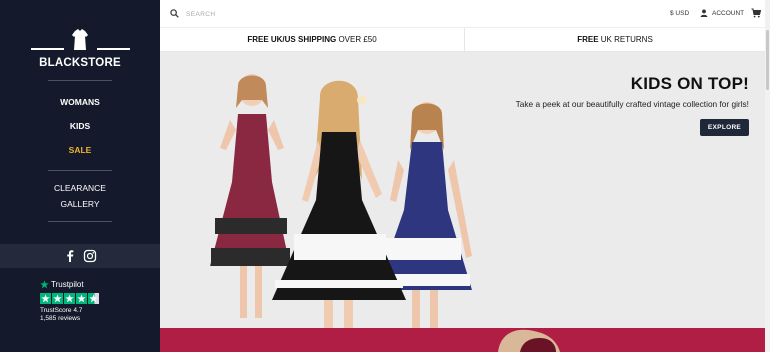 This screenshot has height=352, width=770. What do you see at coordinates (80, 126) in the screenshot?
I see `nav-item-kids: KIDS` at bounding box center [80, 126].